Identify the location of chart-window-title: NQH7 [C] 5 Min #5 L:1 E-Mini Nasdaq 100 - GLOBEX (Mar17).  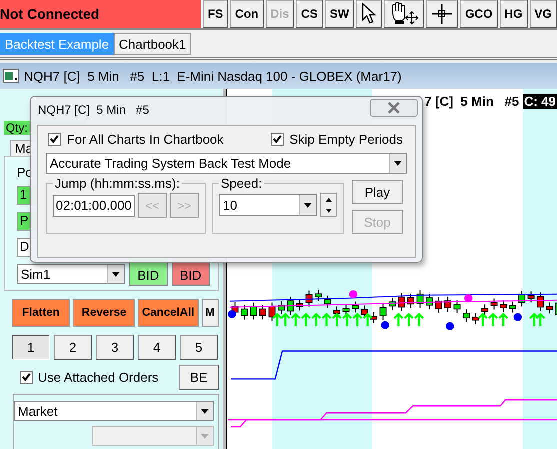
(213, 76).